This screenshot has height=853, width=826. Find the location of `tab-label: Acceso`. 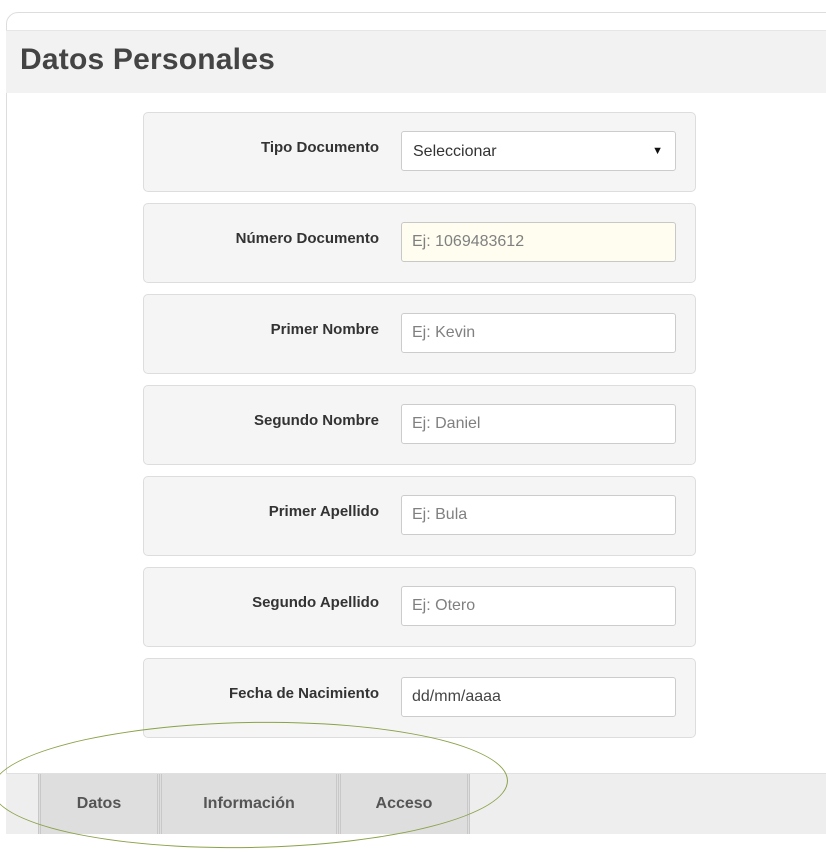

tab-label: Acceso is located at coordinates (404, 803).